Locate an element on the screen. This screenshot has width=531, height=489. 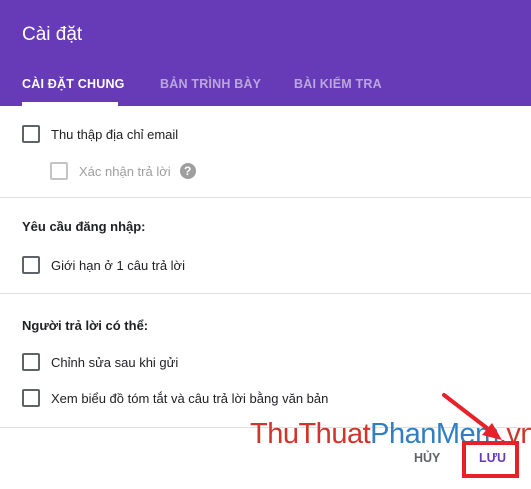
collect-email-option: Thu thập địa chỉ email is located at coordinates (100, 134).